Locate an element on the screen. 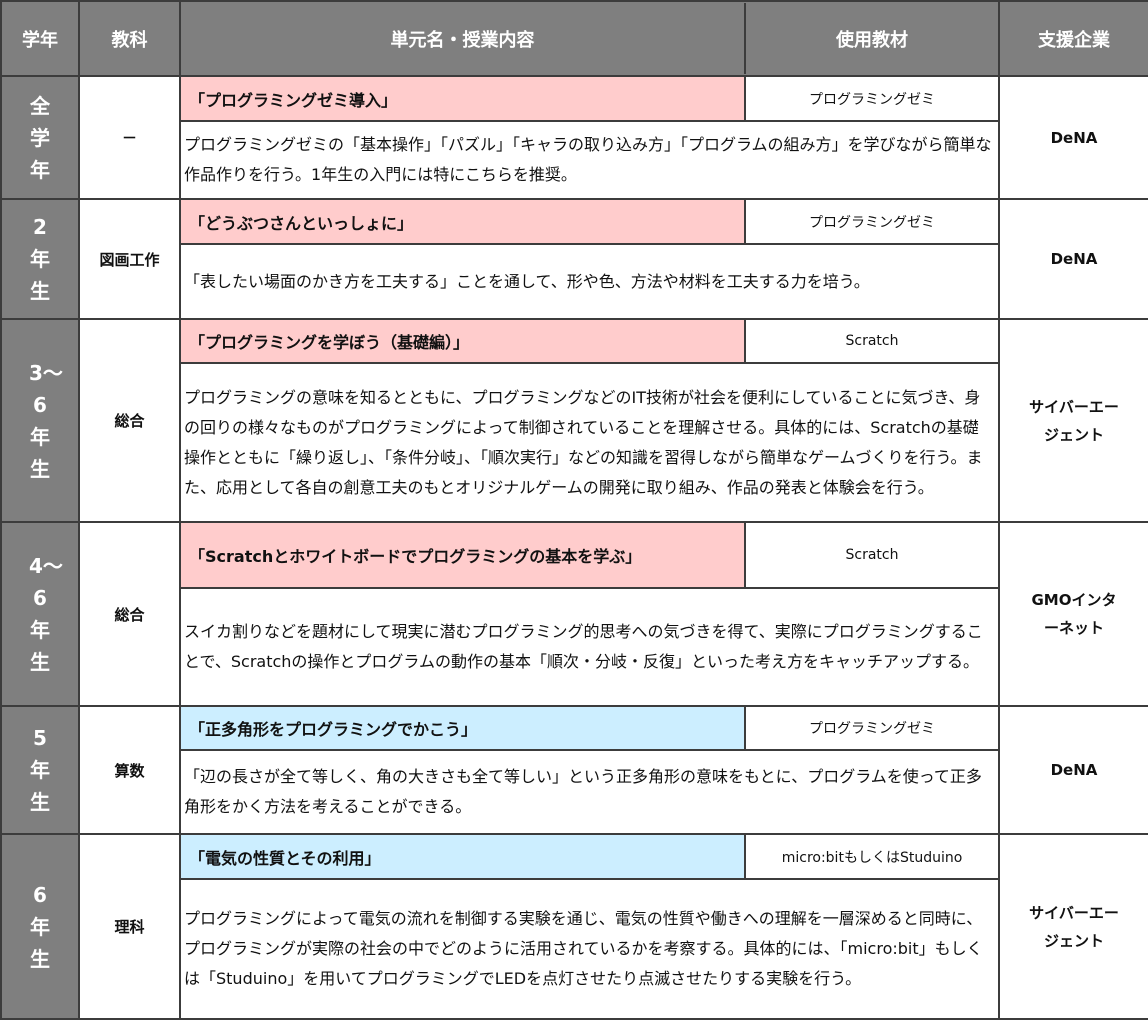 The image size is (1148, 1020). grade-cell: 全学年 is located at coordinates (40, 137).